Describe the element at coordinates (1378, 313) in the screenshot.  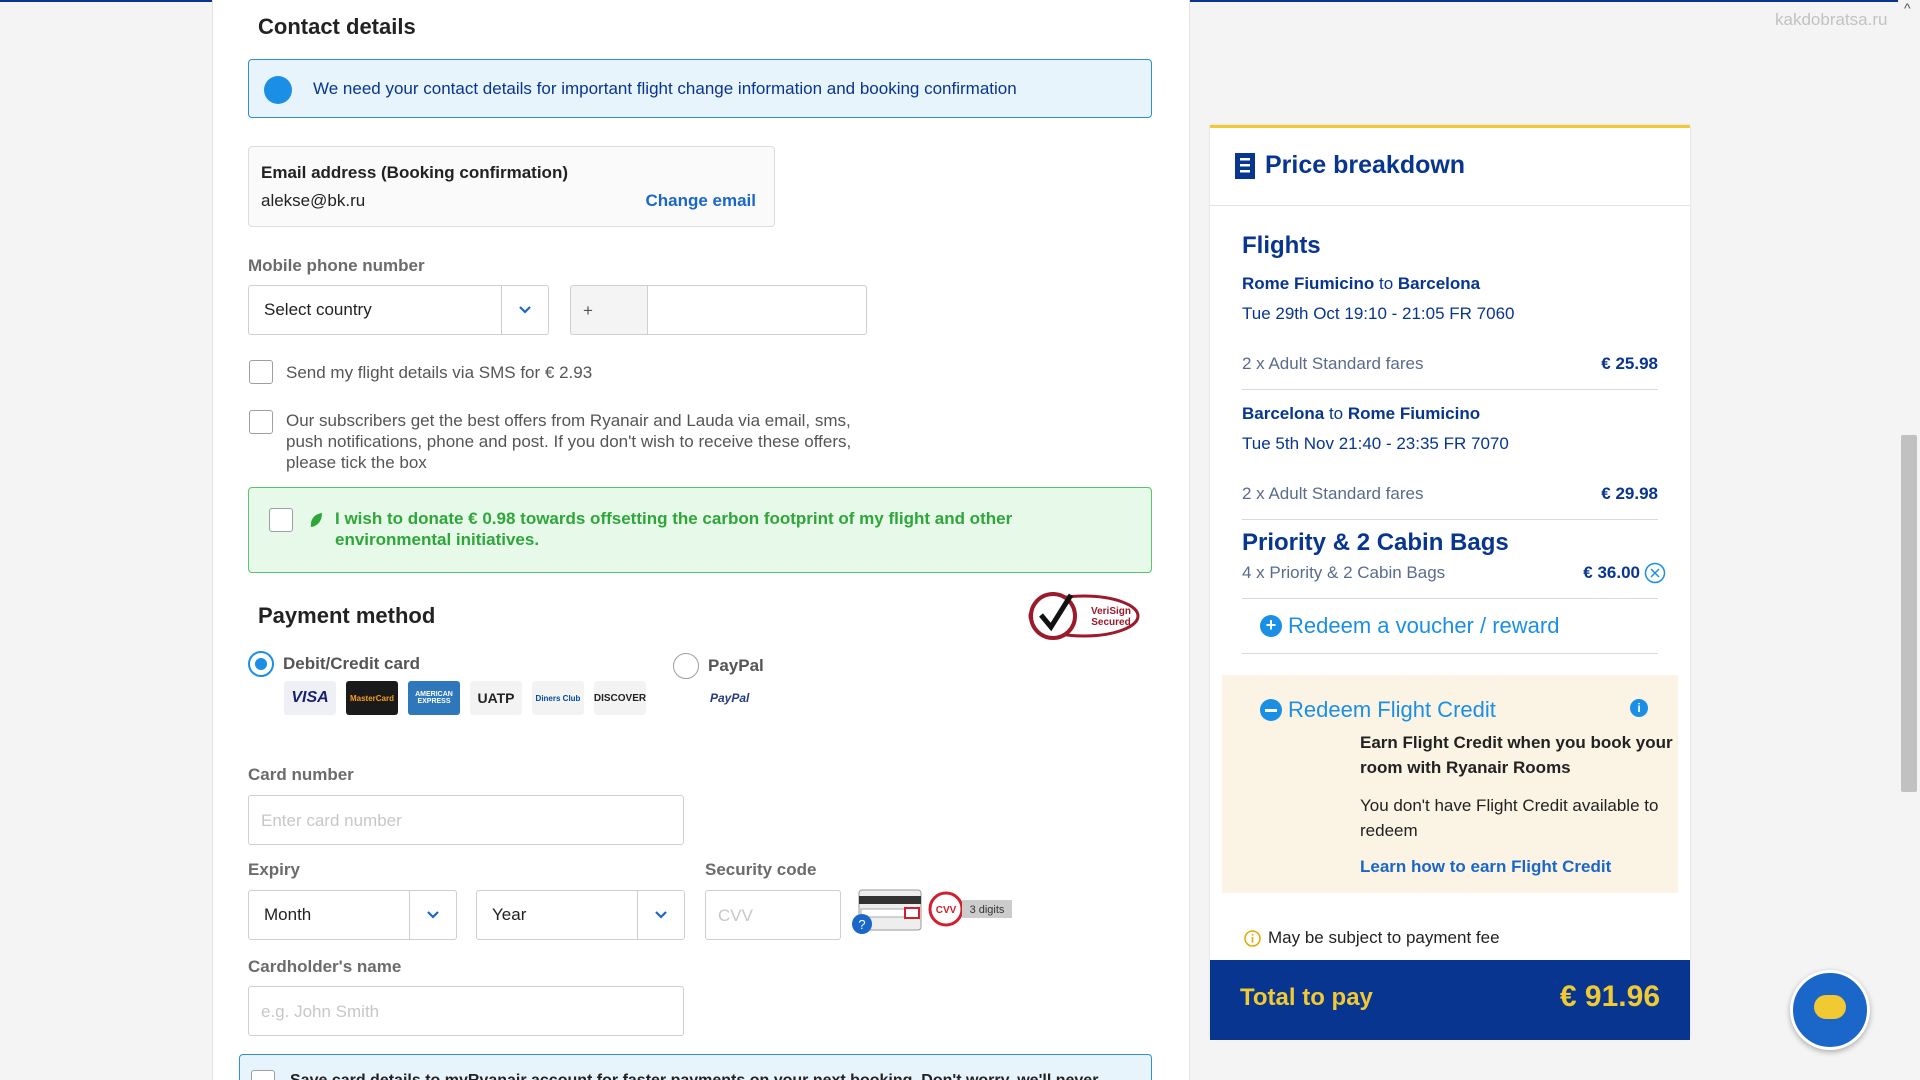
I see `leg1-datetime: Tue 29th Oct 19:10 - 21:05 FR 7060` at that location.